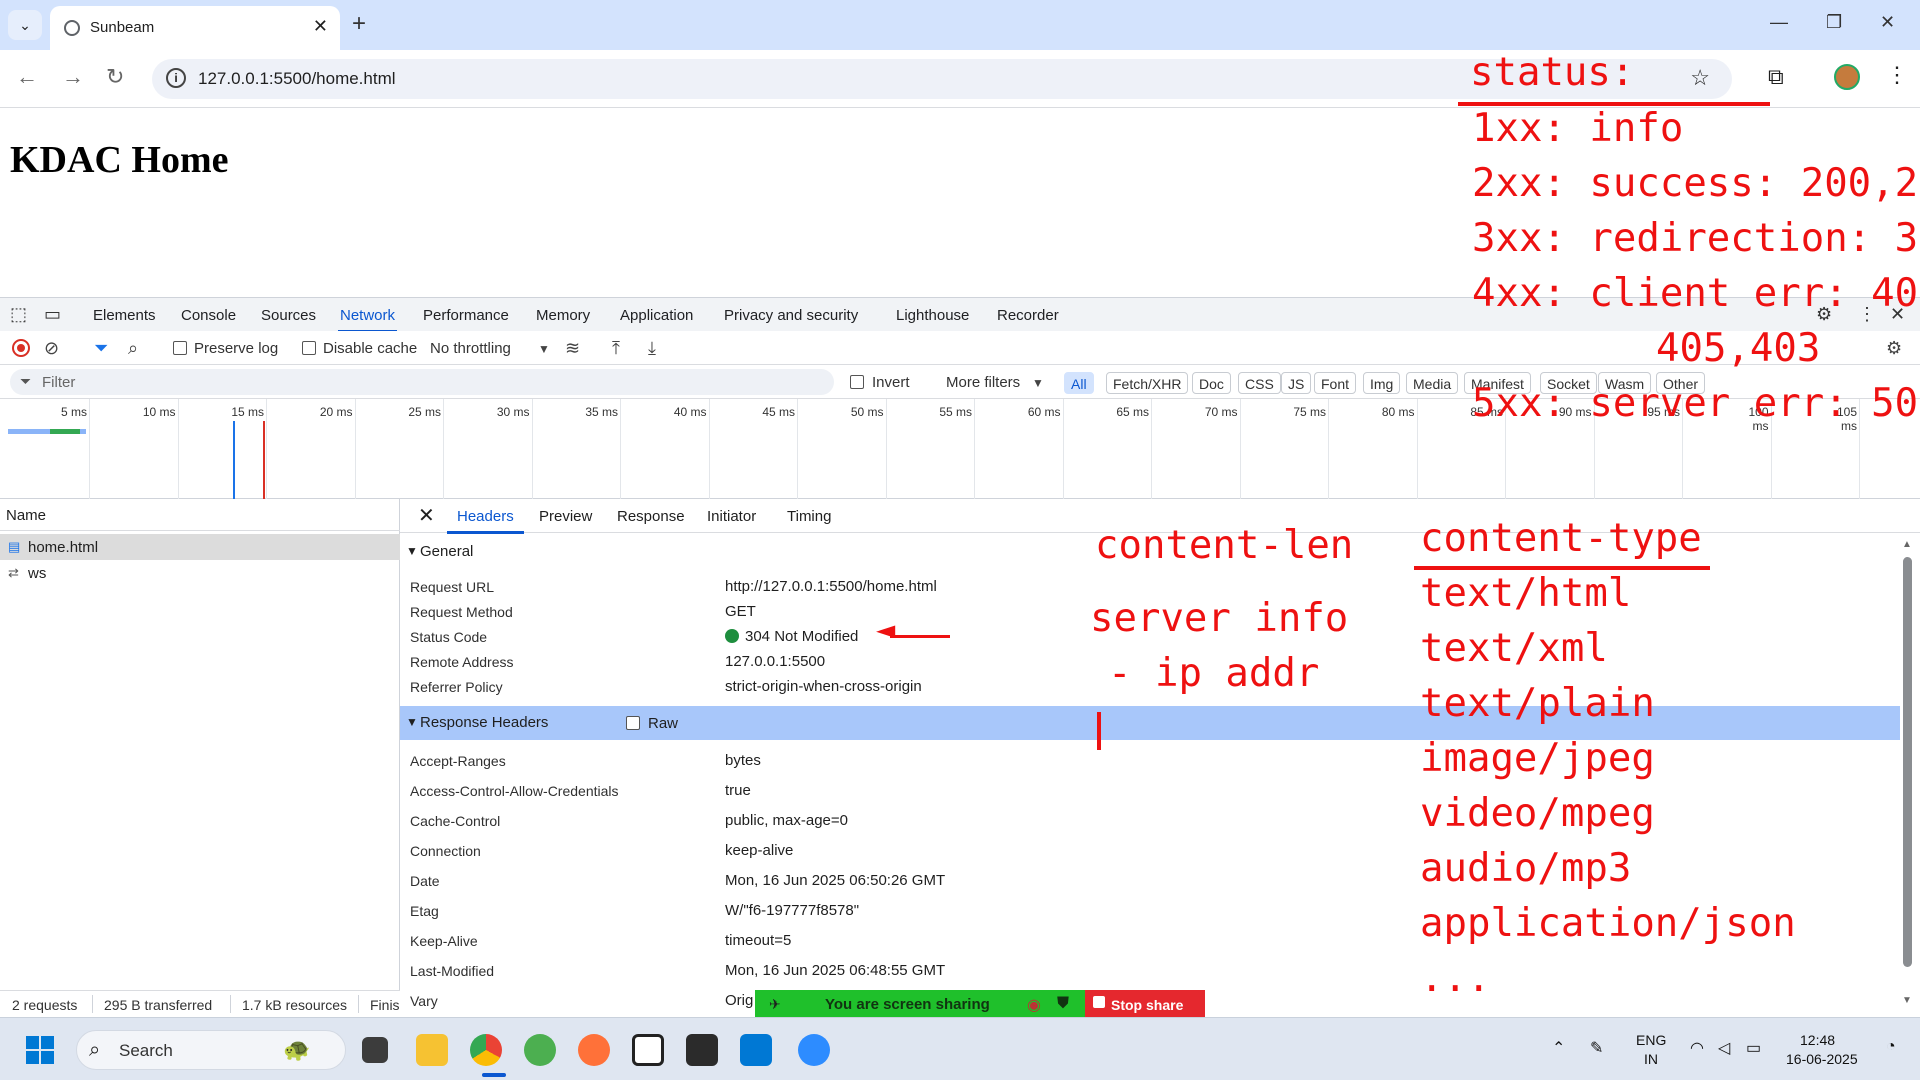 The image size is (1920, 1080). I want to click on annotation-status-5xx: 5xx: server err: 500, so click(1696, 403).